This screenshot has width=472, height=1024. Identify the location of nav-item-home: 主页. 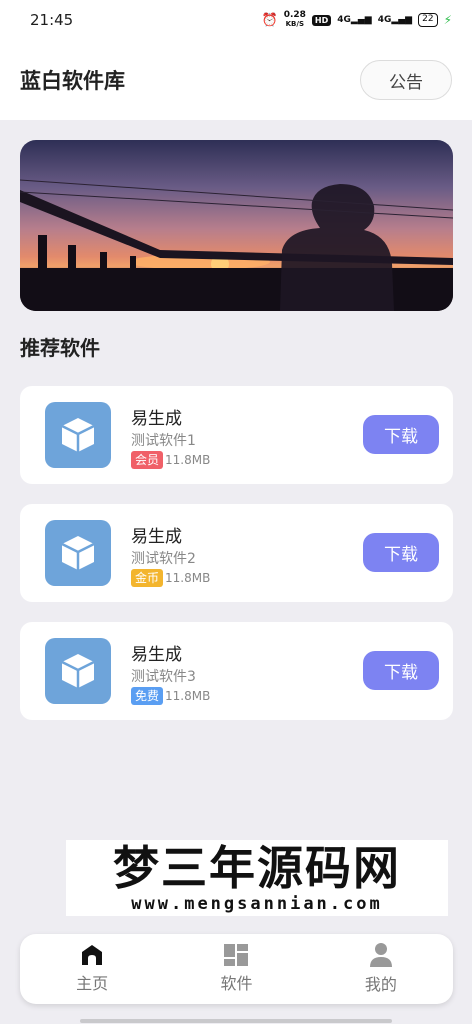
(92, 969).